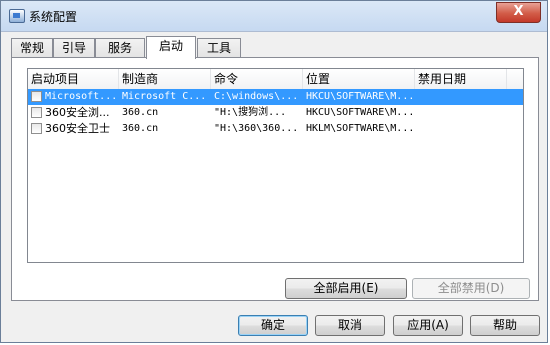 The width and height of the screenshot is (550, 345). Describe the element at coordinates (505, 325) in the screenshot. I see `help-button: 帮助` at that location.